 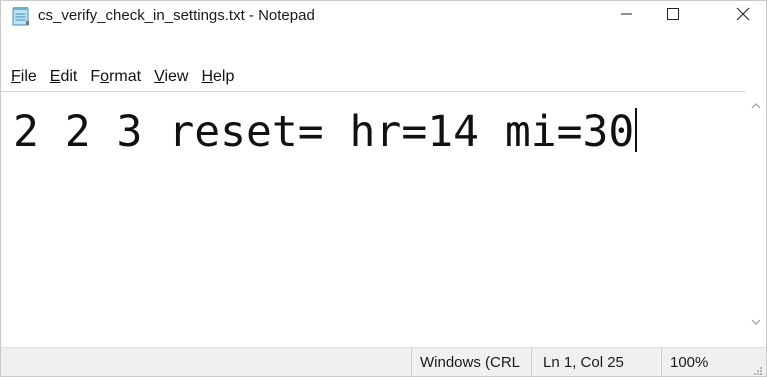 What do you see at coordinates (64, 77) in the screenshot?
I see `menu-edit: Edit` at bounding box center [64, 77].